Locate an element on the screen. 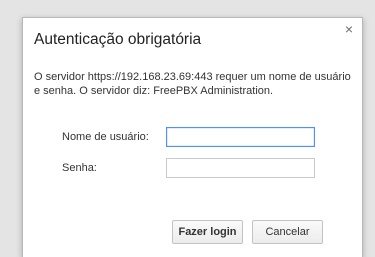  username-label: Nome de usuário: is located at coordinates (105, 137).